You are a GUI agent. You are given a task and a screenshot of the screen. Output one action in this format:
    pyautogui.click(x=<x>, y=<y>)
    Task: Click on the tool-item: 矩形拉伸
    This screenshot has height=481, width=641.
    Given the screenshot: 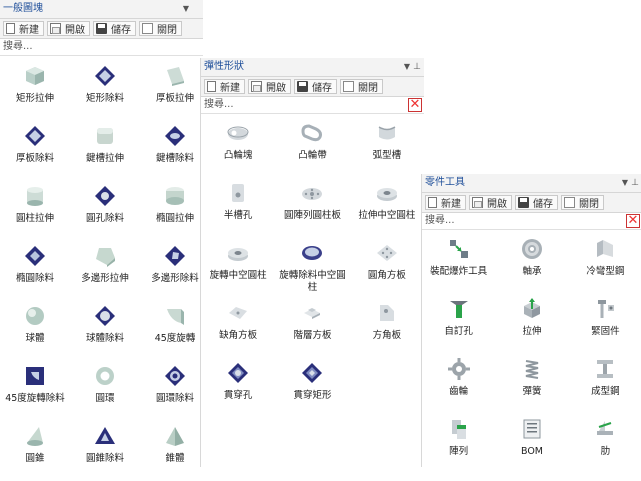 What is the action you would take?
    pyautogui.click(x=35, y=91)
    